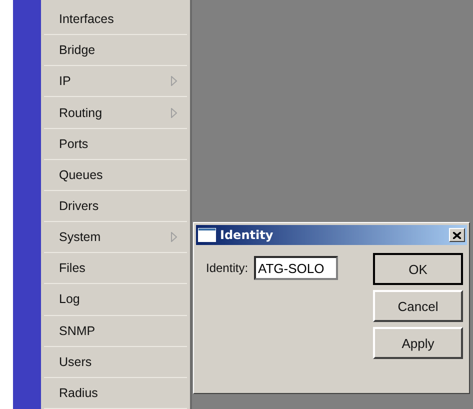 Image resolution: width=473 pixels, height=409 pixels. What do you see at coordinates (115, 362) in the screenshot?
I see `menu-item: Users` at bounding box center [115, 362].